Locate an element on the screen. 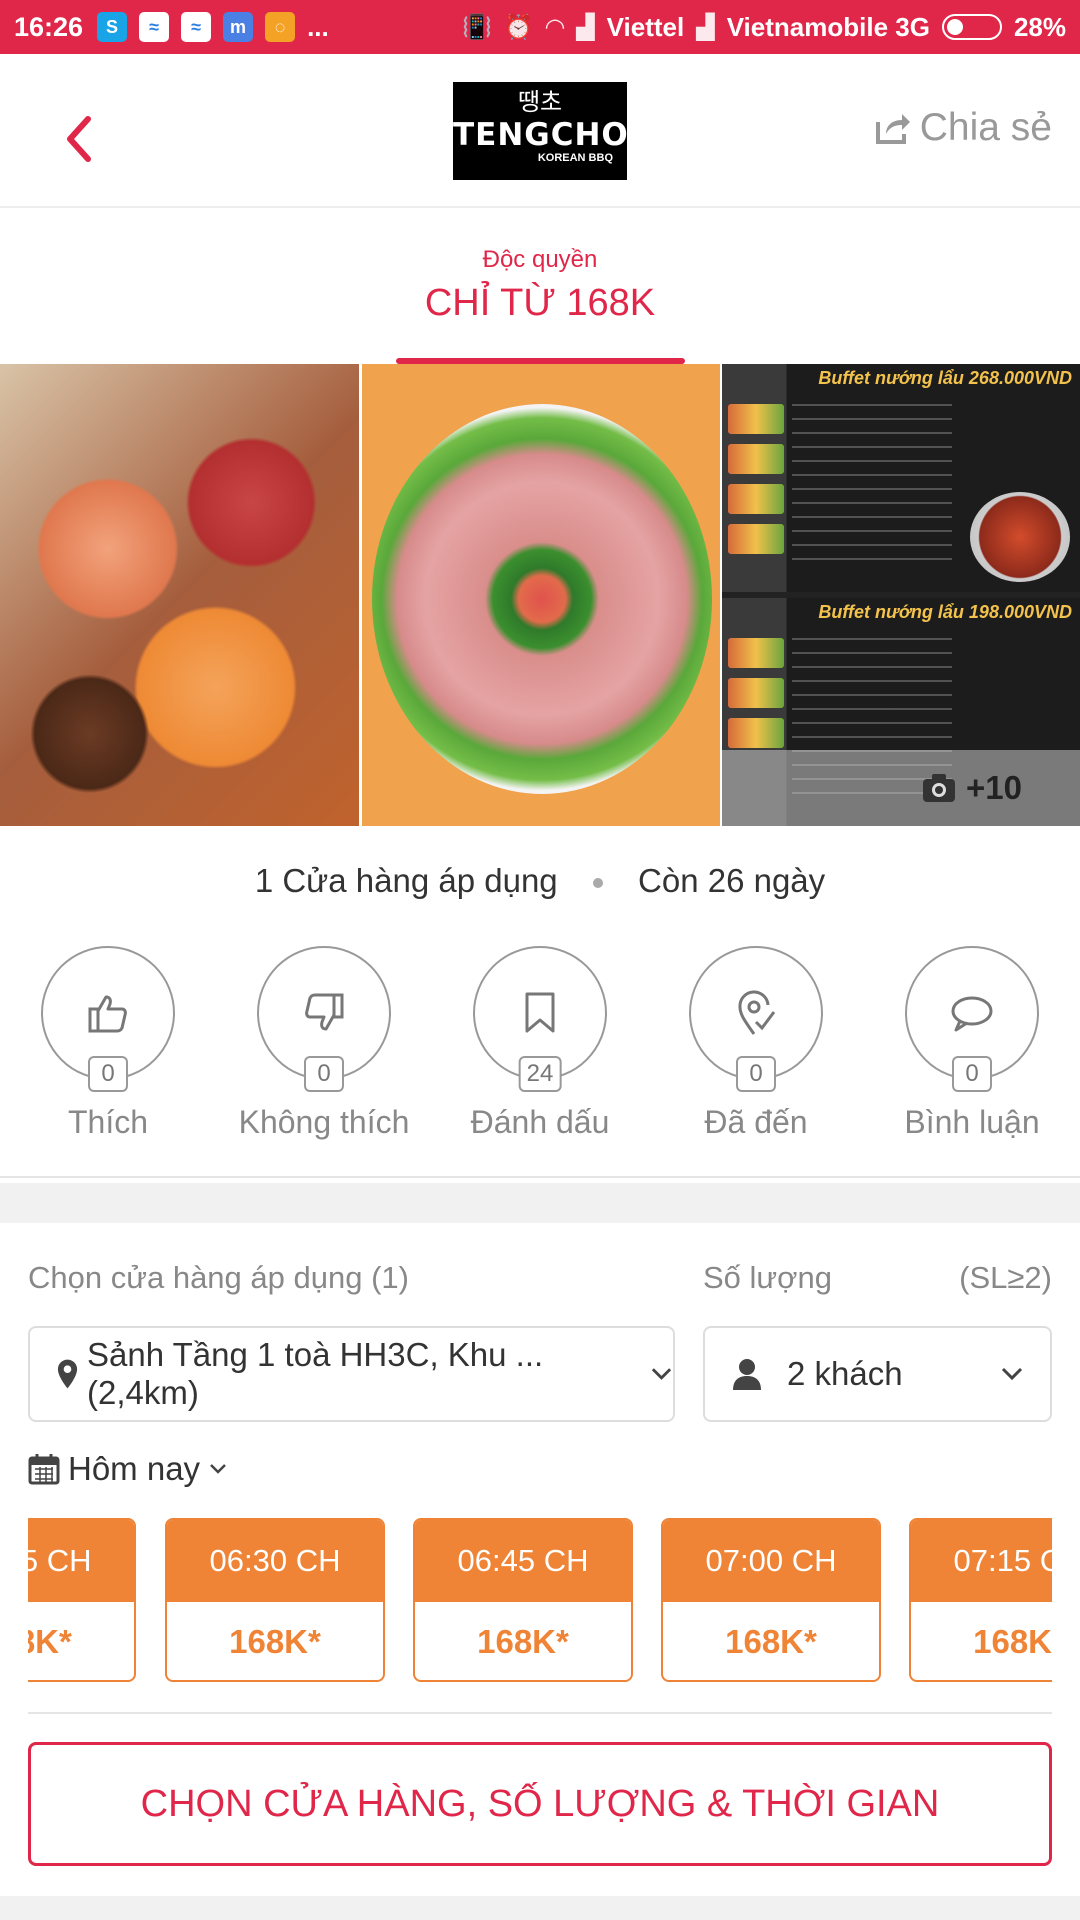 This screenshot has height=1920, width=1080. store-select-label: Chọn cửa hàng áp dụng (1) is located at coordinates (218, 1277).